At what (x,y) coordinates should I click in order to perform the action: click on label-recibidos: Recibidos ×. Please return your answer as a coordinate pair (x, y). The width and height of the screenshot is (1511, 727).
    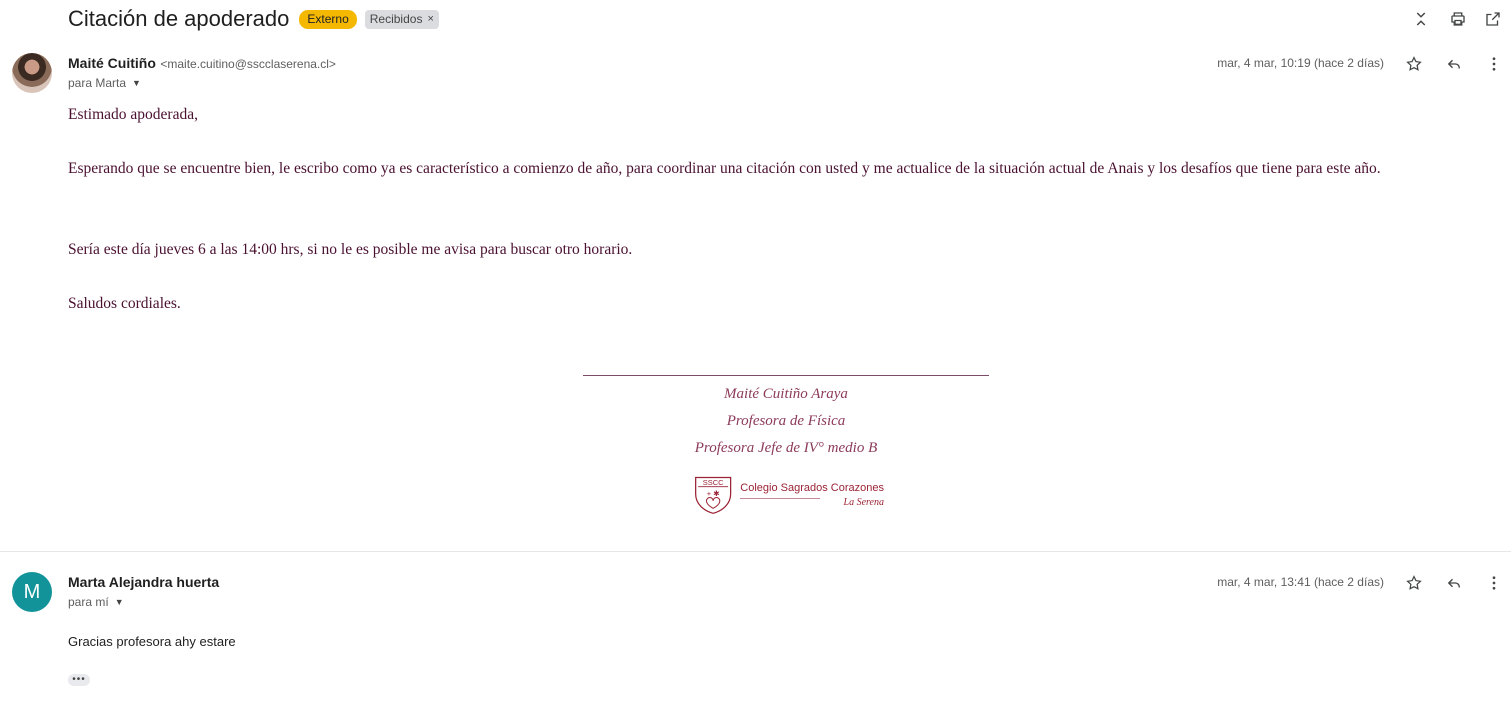
    Looking at the image, I should click on (401, 19).